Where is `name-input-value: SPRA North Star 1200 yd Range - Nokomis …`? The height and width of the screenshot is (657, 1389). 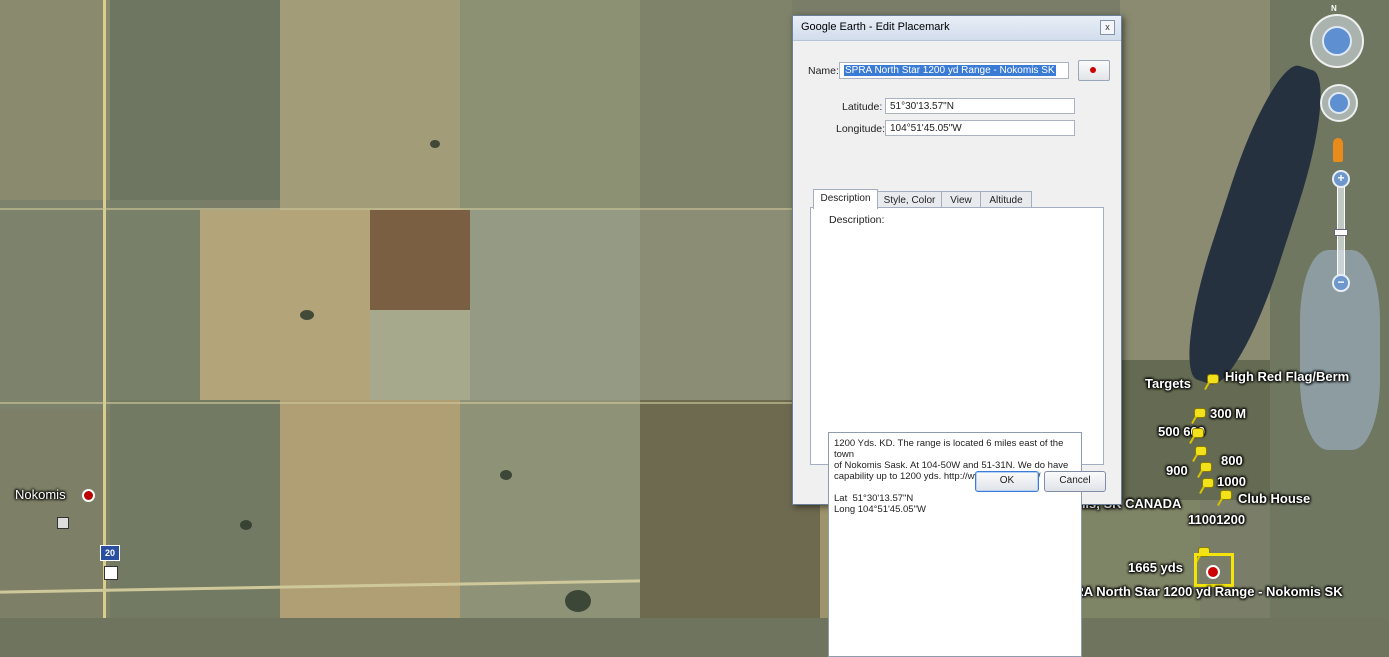
name-input-value: SPRA North Star 1200 yd Range - Nokomis … is located at coordinates (950, 70).